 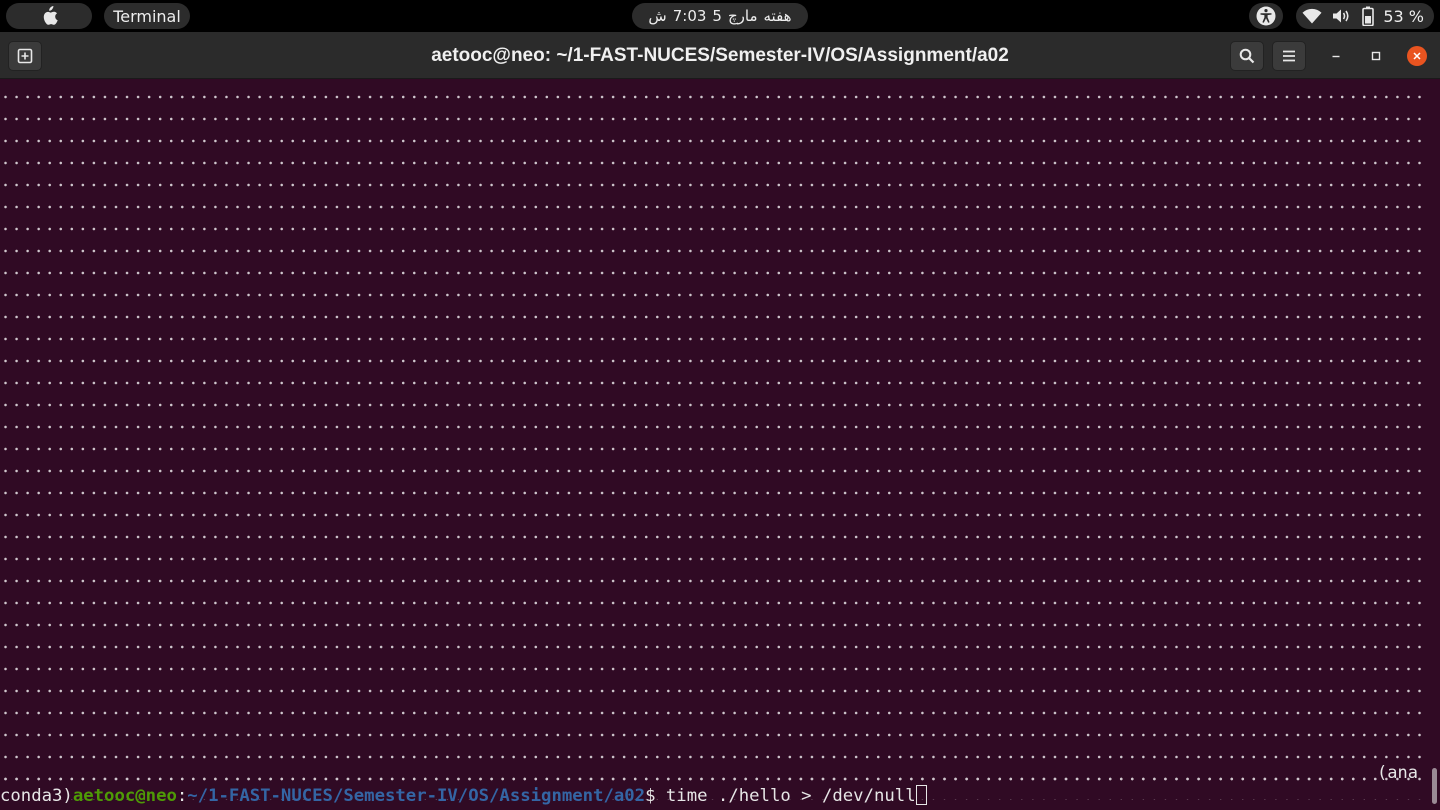 I want to click on battery-percentage: 53 %, so click(x=1403, y=16).